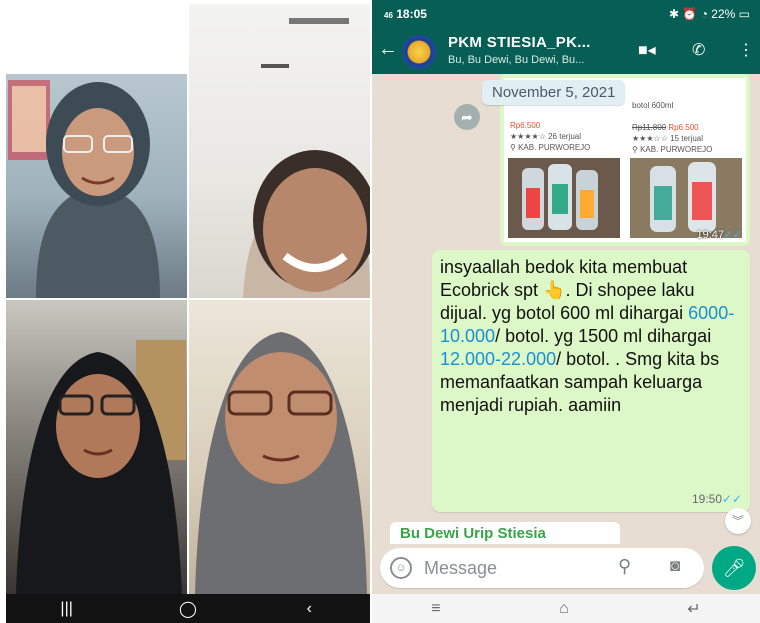  What do you see at coordinates (723, 14) in the screenshot?
I see `battery-level: 22%` at bounding box center [723, 14].